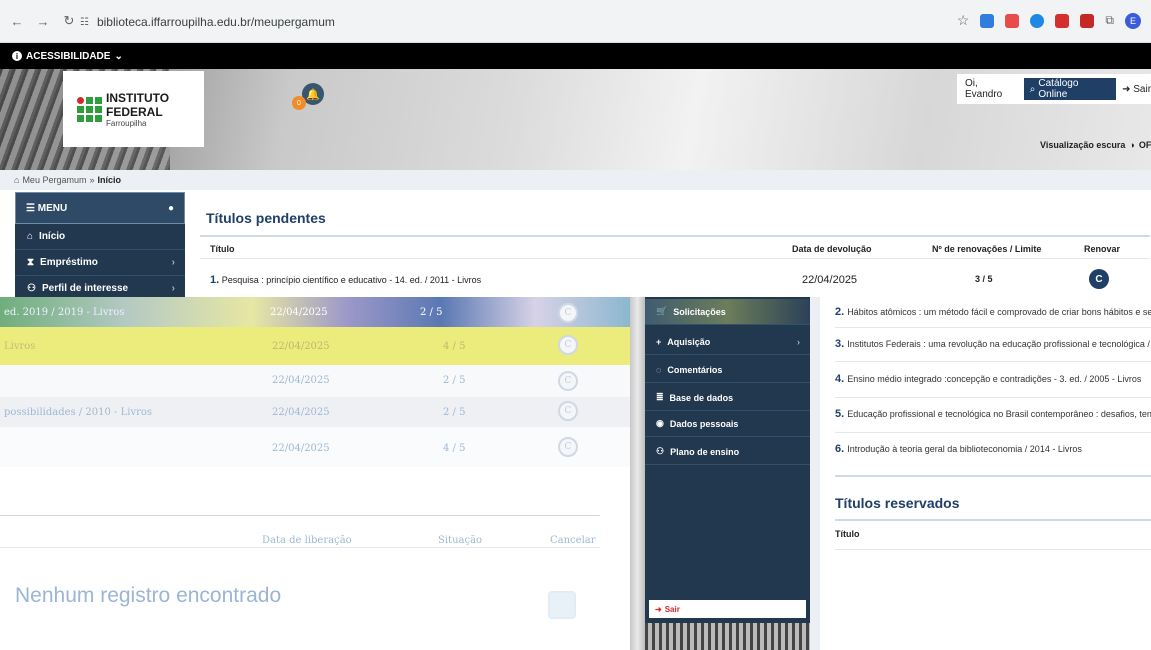 The width and height of the screenshot is (1151, 650). I want to click on logo-mark, so click(89, 109).